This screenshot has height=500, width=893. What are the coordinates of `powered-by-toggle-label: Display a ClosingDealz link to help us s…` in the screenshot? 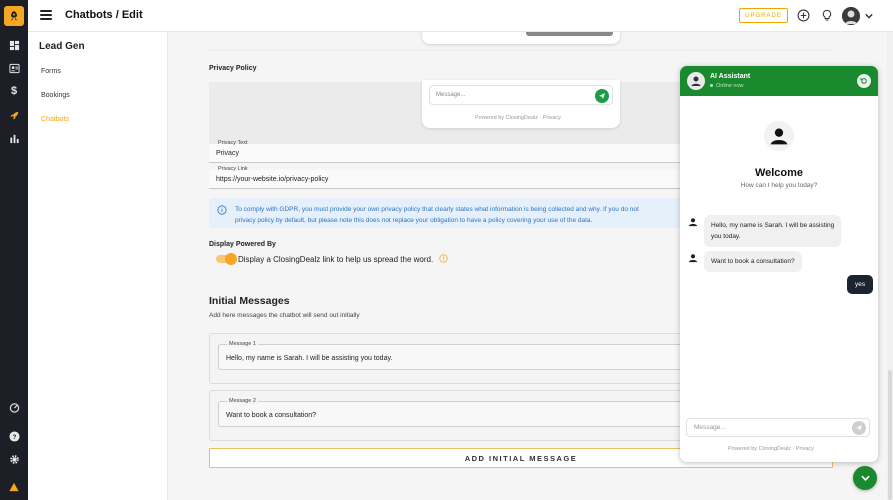 It's located at (336, 259).